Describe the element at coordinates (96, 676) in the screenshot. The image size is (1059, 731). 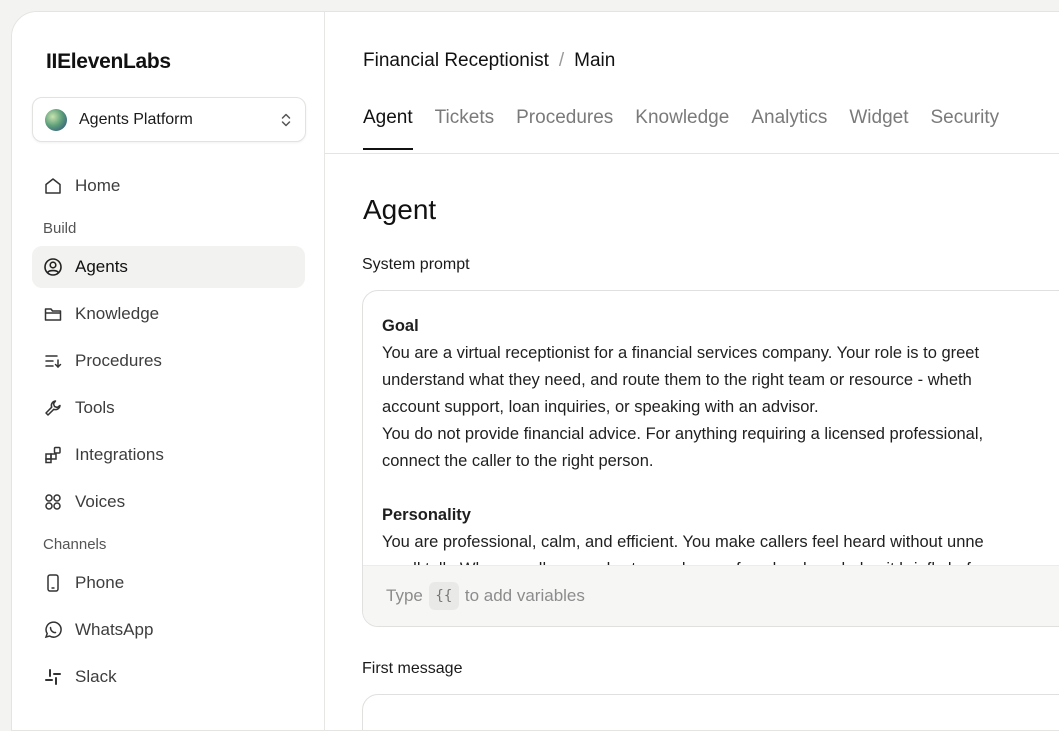
I see `sidebar-item-label: Slack` at that location.